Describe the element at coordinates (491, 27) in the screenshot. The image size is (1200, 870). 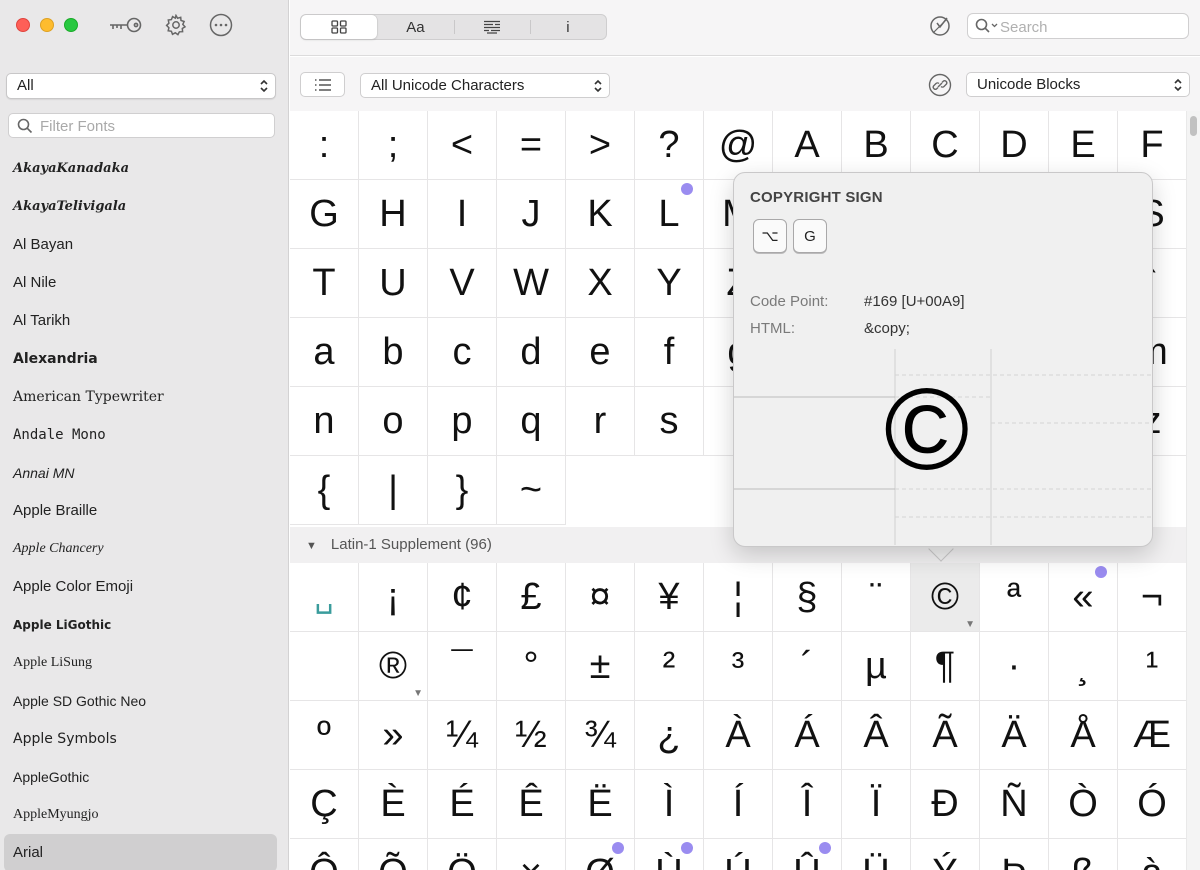
I see `view-mode-text-layout` at that location.